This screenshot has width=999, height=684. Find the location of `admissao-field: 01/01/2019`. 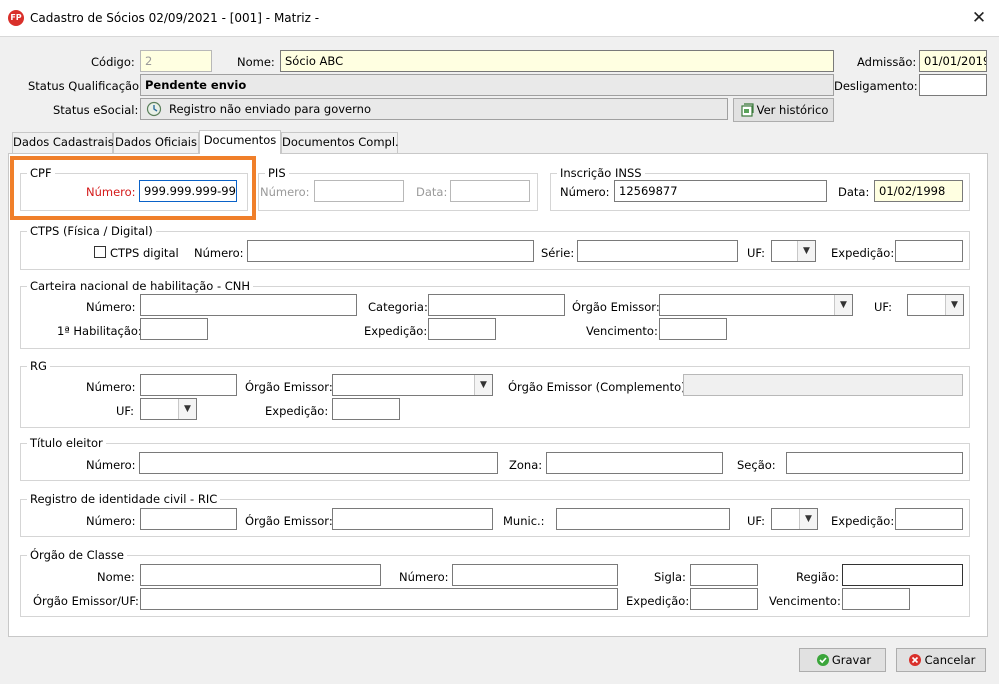

admissao-field: 01/01/2019 is located at coordinates (953, 61).